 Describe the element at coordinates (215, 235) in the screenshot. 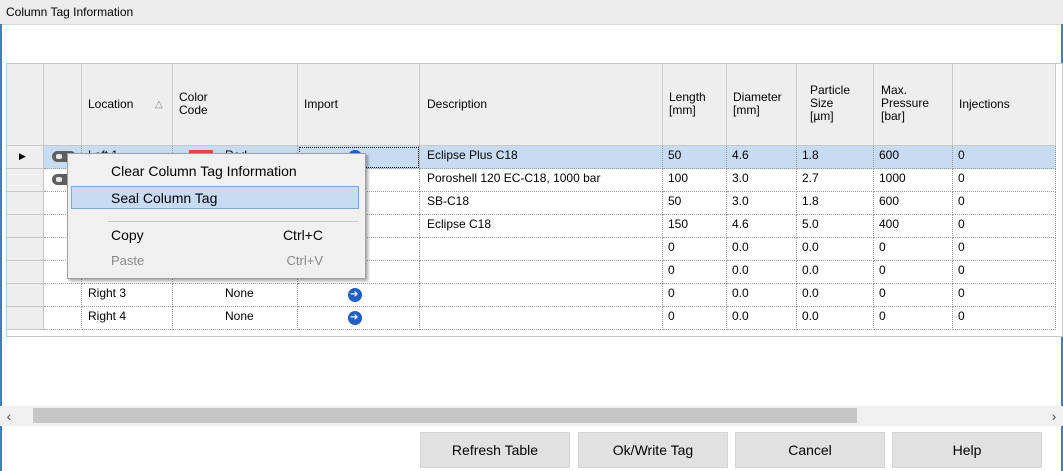

I see `menu-item-copy: Copy Ctrl+C` at that location.